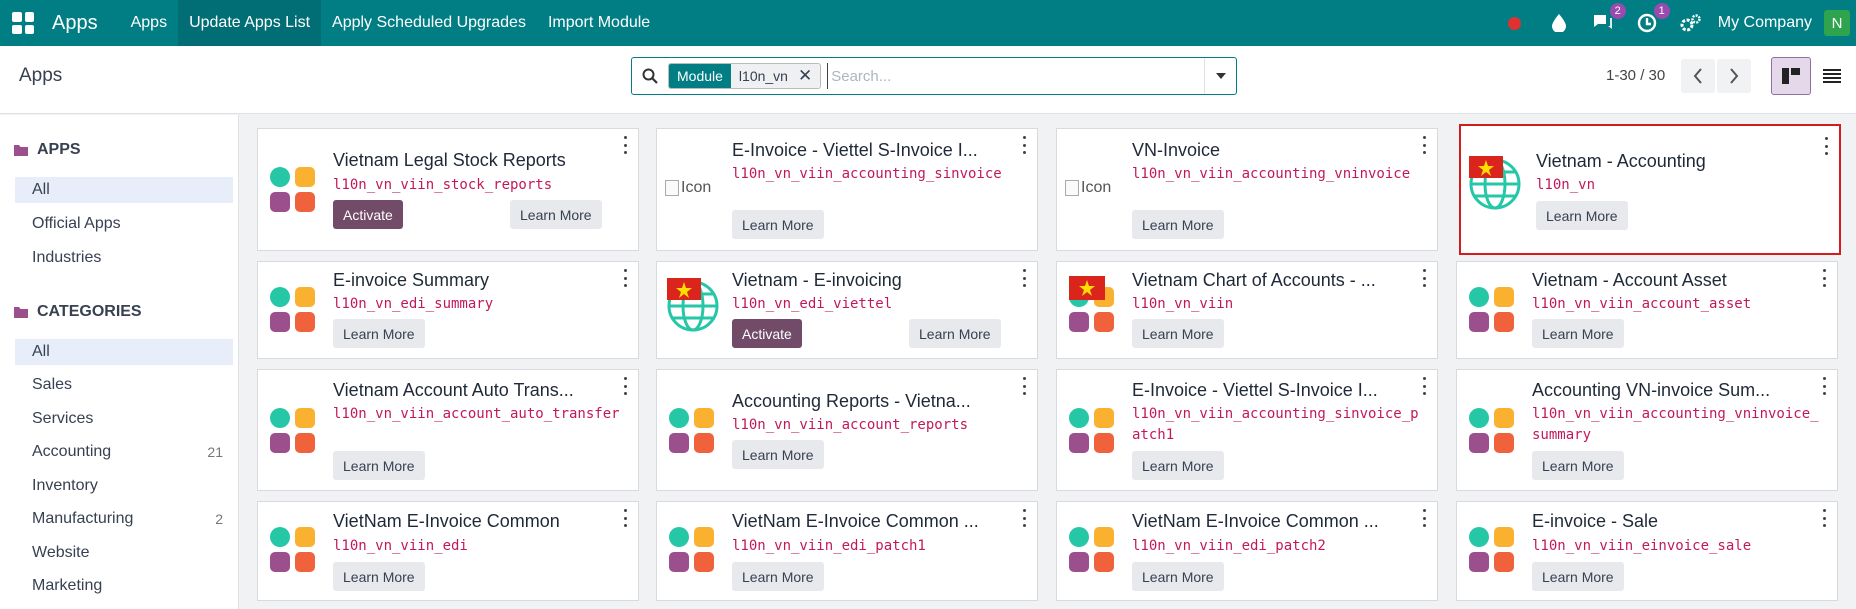 The image size is (1856, 609). Describe the element at coordinates (429, 23) in the screenshot. I see `menu-apply-scheduled-upgrades: Apply Scheduled Upgrades` at that location.